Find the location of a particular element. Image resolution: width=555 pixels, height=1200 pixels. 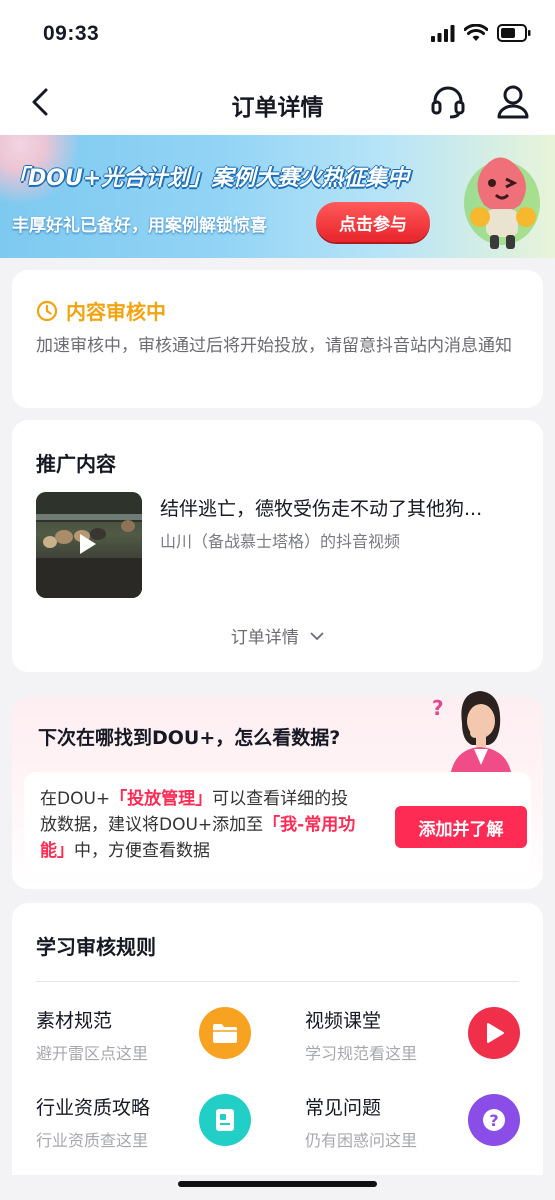

status-icons is located at coordinates (481, 33).